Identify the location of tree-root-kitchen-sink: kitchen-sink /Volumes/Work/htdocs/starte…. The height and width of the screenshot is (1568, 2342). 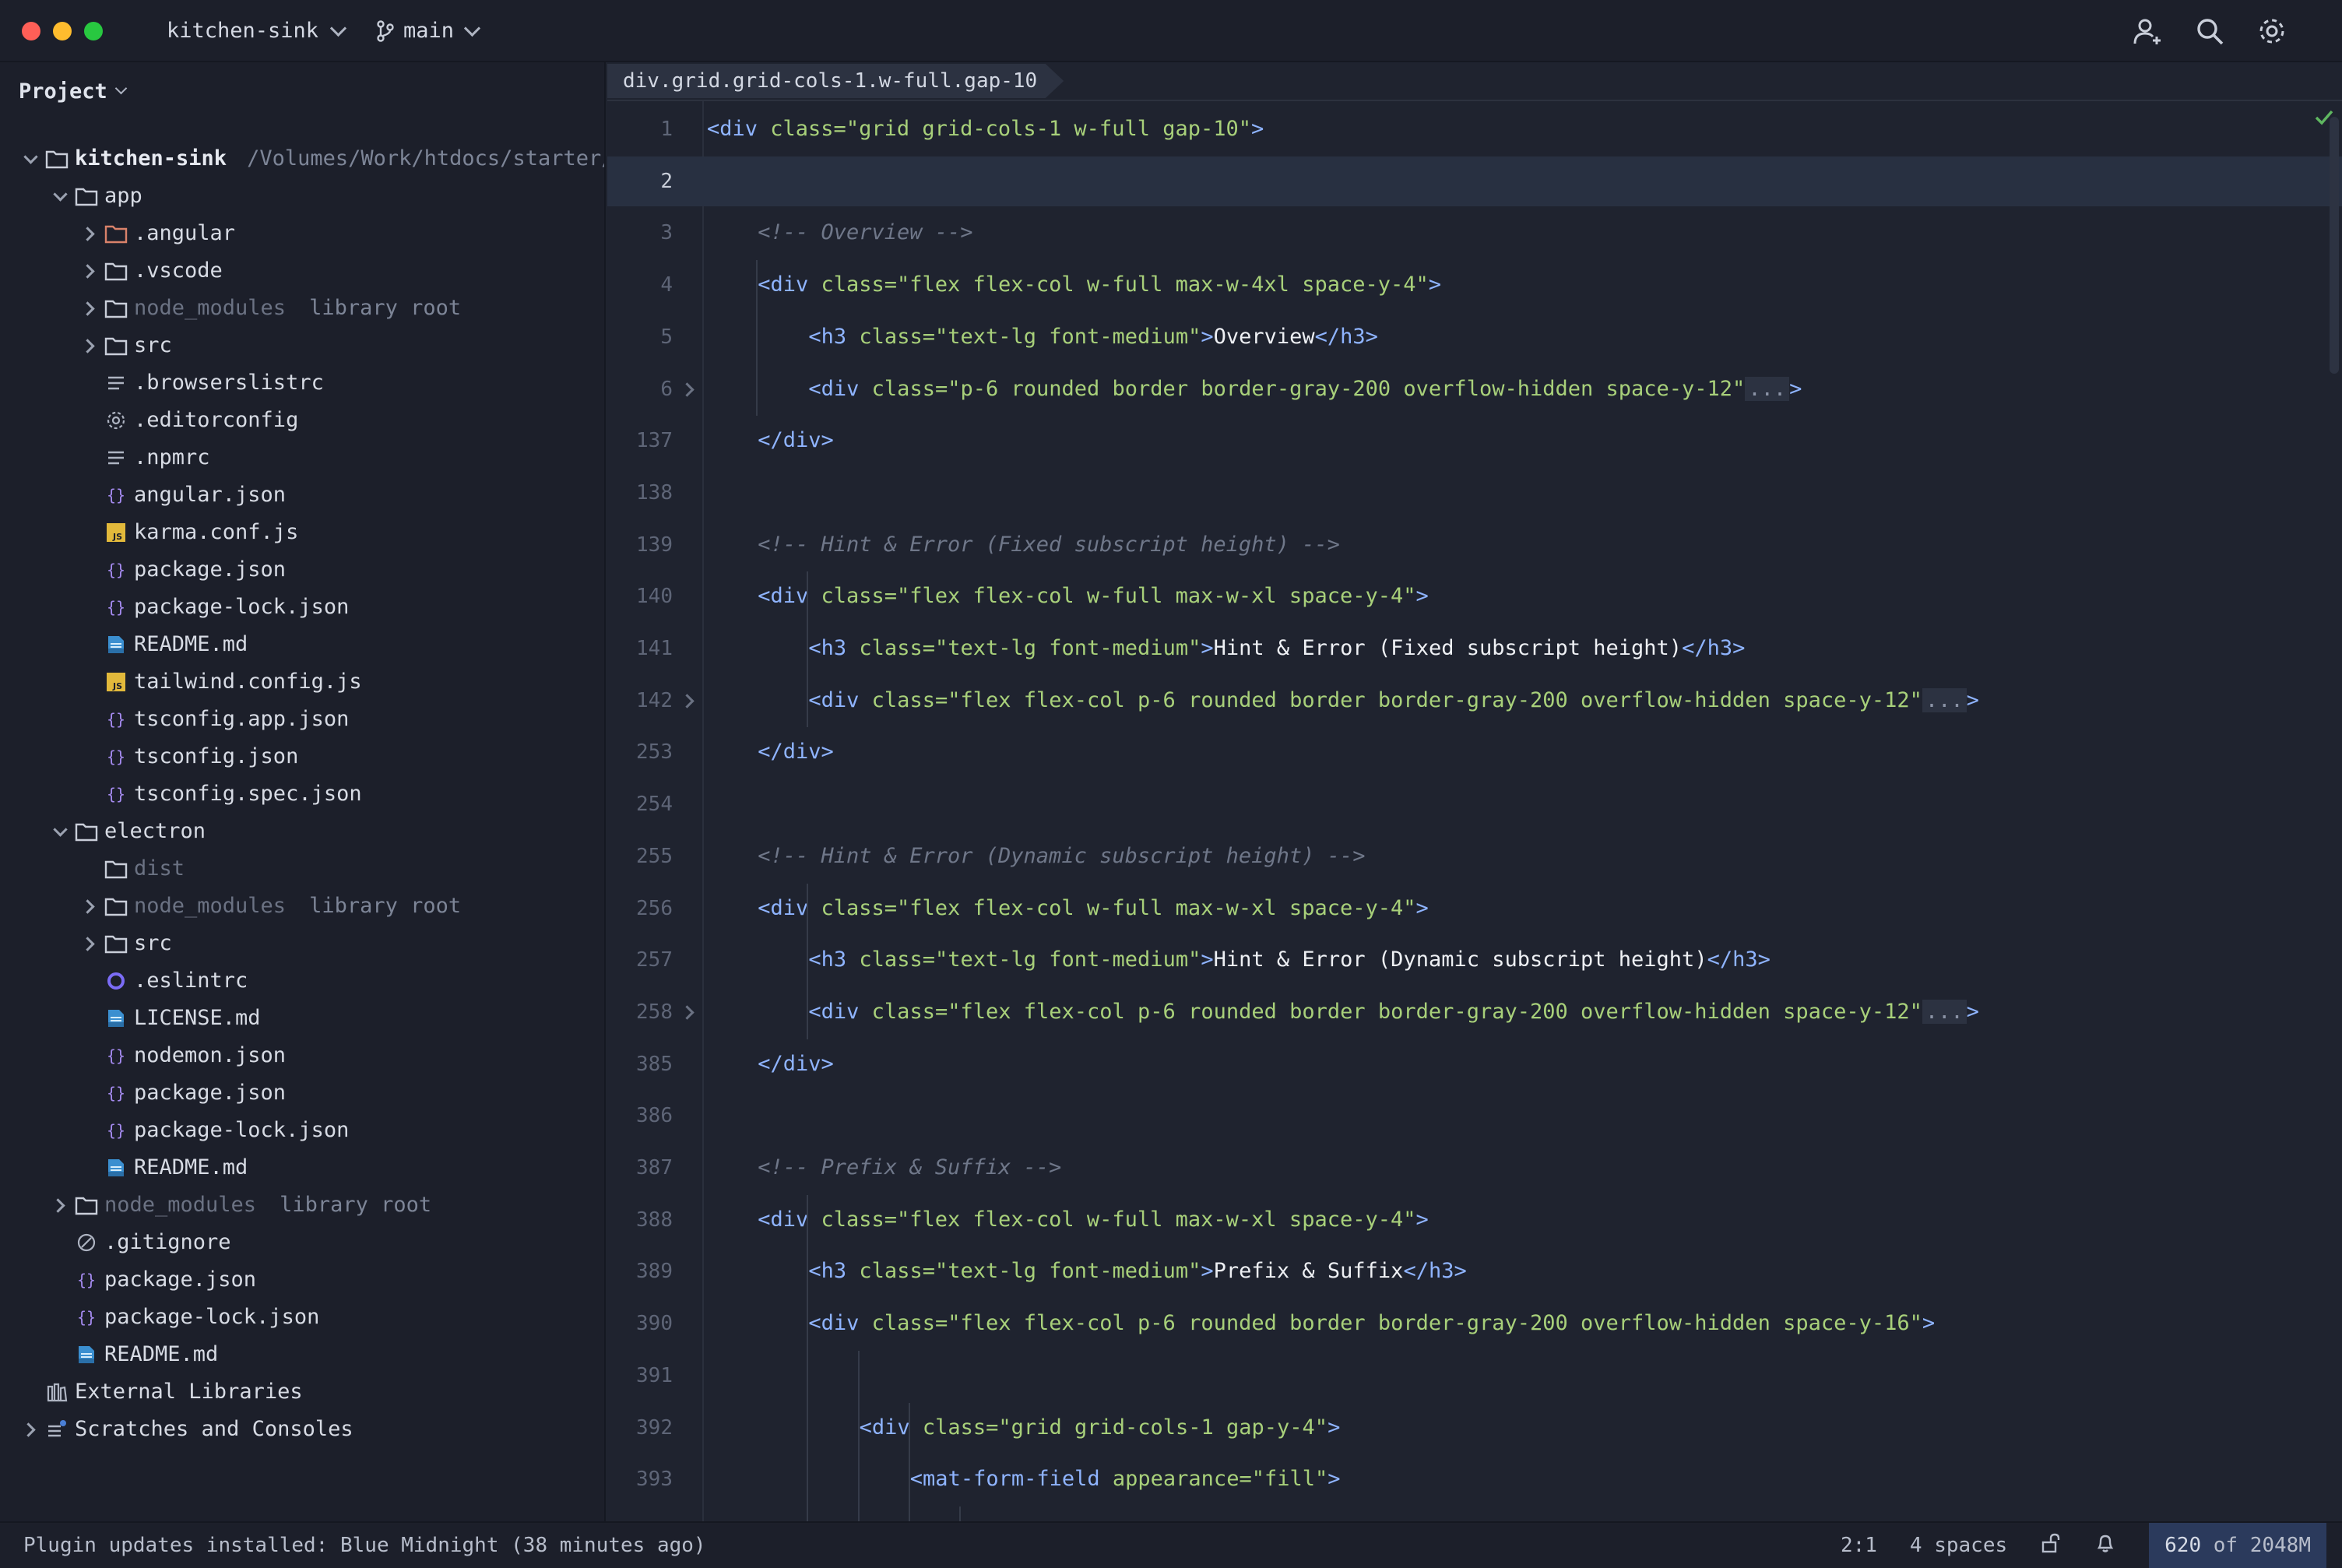
(311, 159).